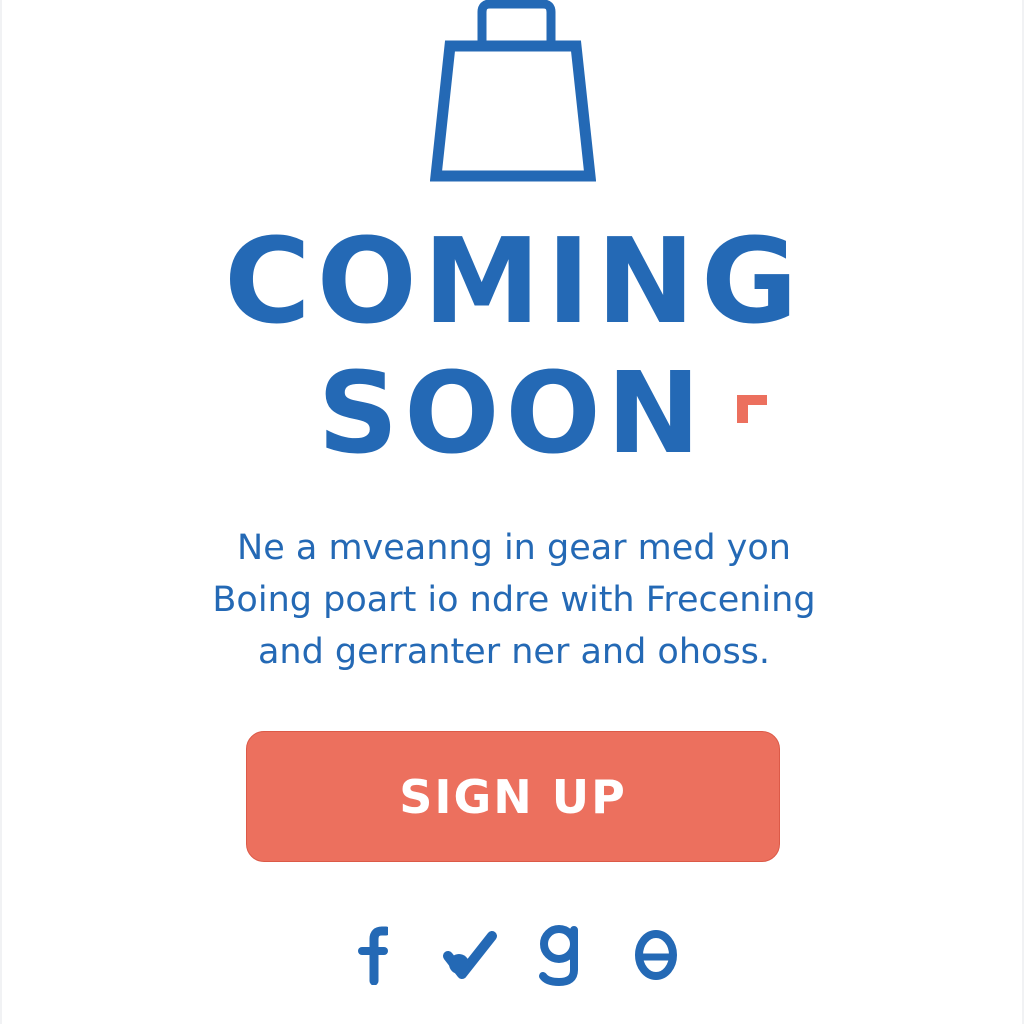 This screenshot has width=1024, height=1024. I want to click on headline-soon: SOON, so click(512, 414).